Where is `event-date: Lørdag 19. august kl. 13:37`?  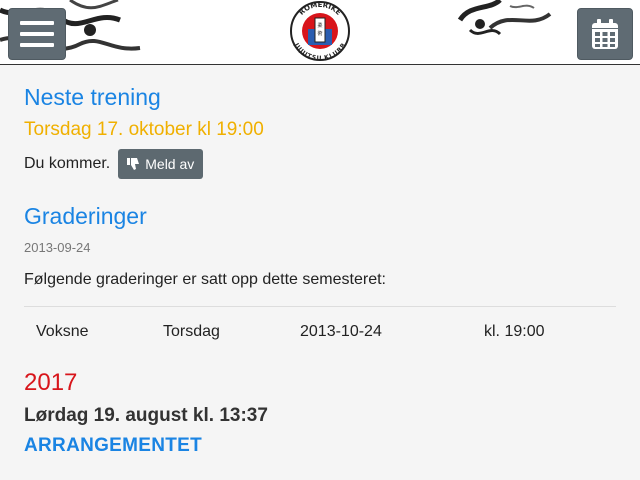
event-date: Lørdag 19. august kl. 13:37 is located at coordinates (146, 415).